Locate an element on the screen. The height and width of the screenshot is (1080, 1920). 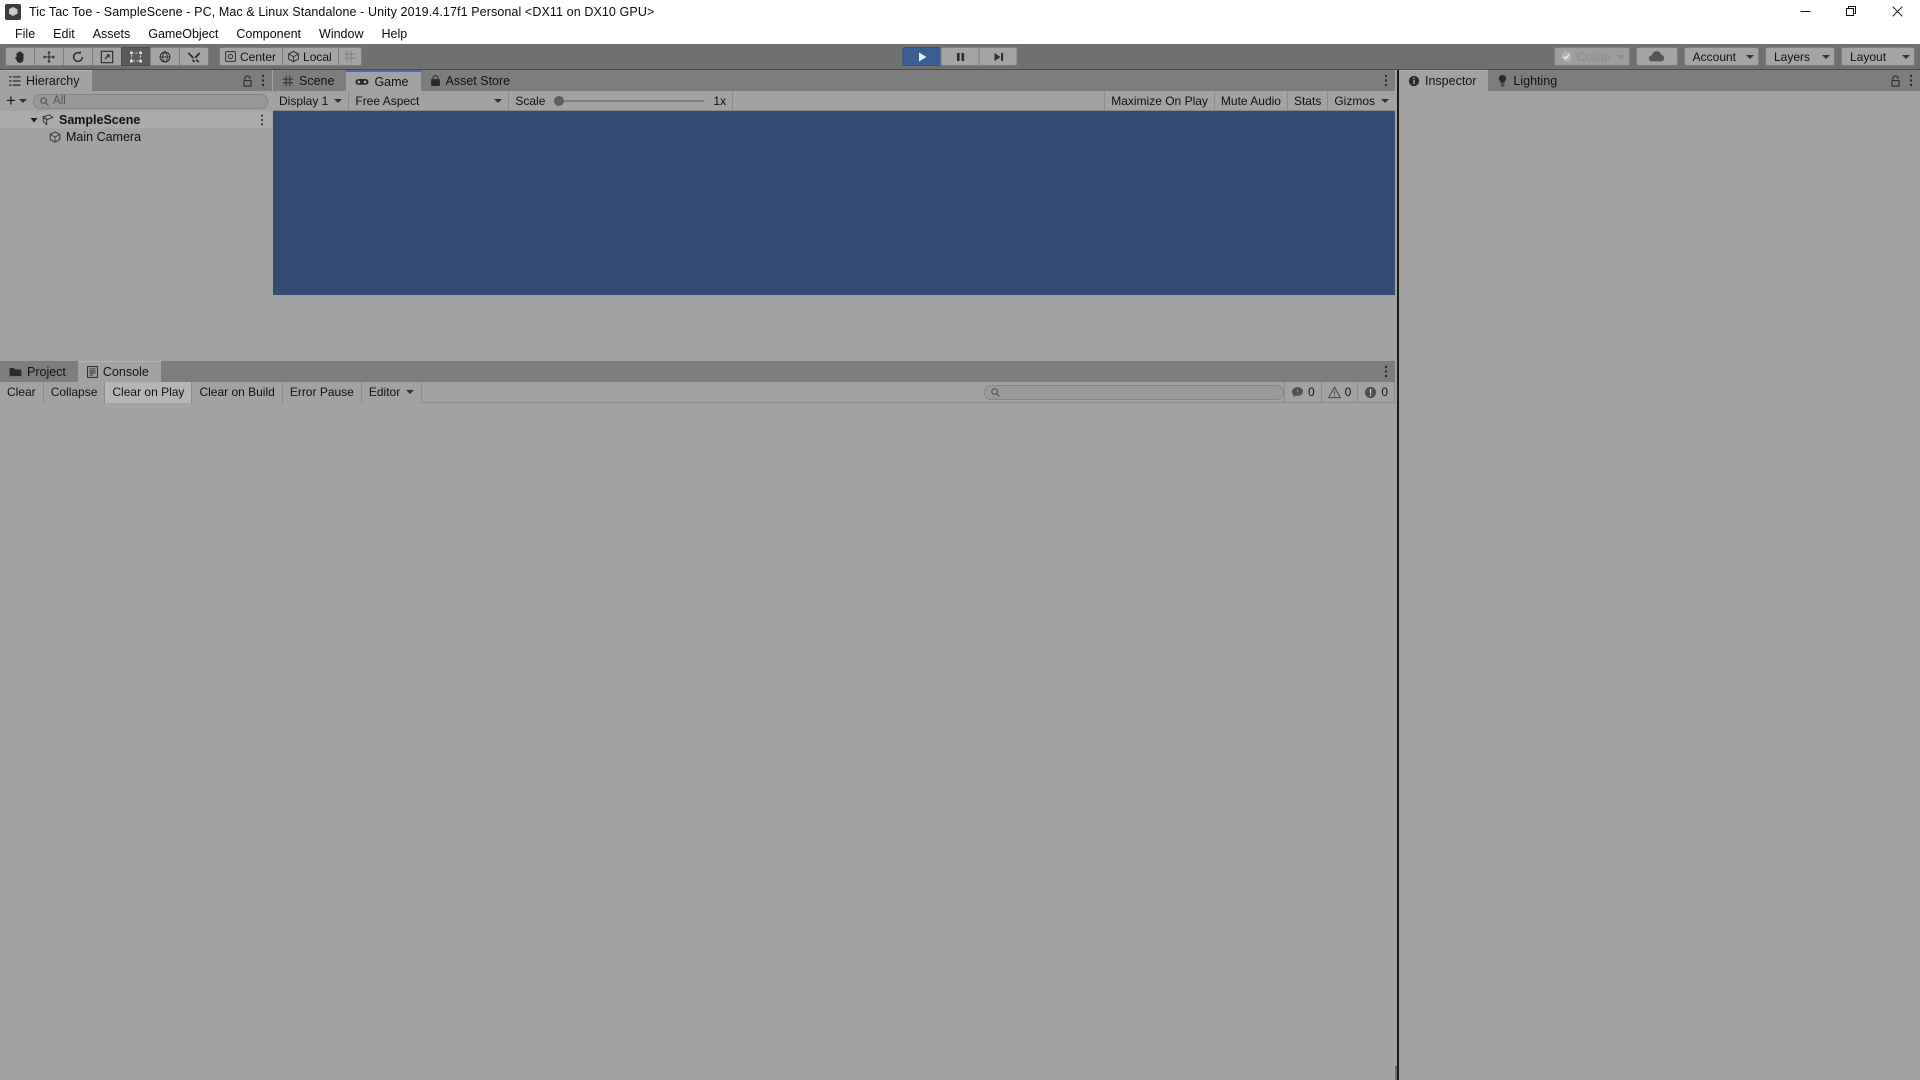
display-dropdown: Display 1 is located at coordinates (311, 100).